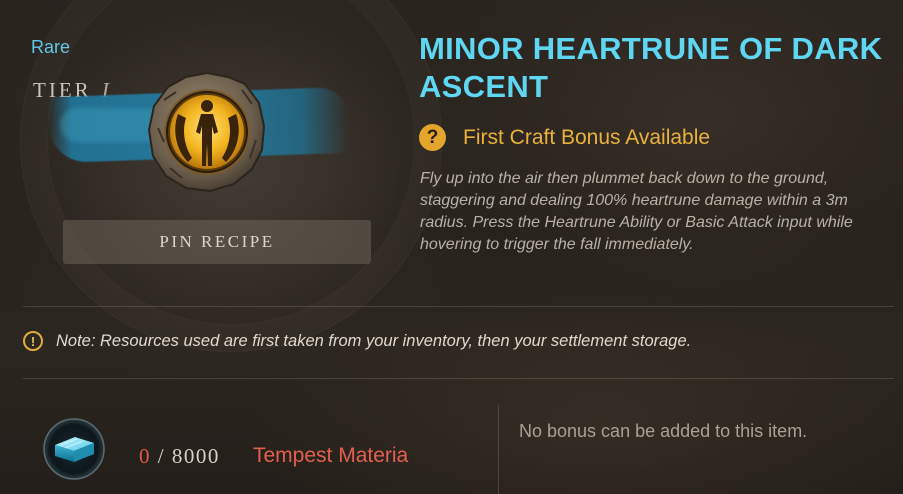 This screenshot has height=494, width=903. What do you see at coordinates (498, 449) in the screenshot?
I see `divider-vertical` at bounding box center [498, 449].